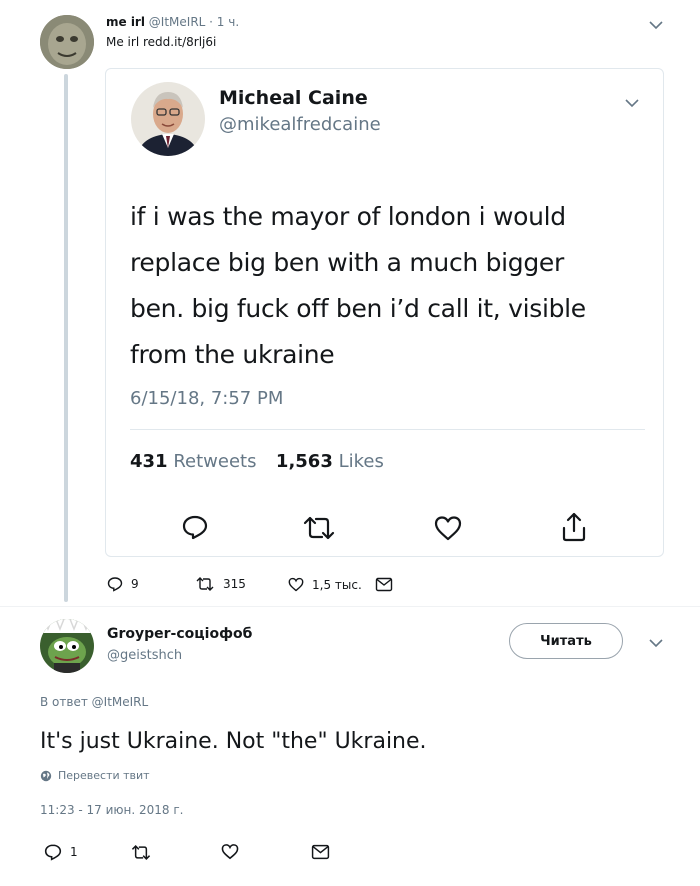 The height and width of the screenshot is (886, 700). Describe the element at coordinates (214, 461) in the screenshot. I see `retweets-label: Retweets` at that location.